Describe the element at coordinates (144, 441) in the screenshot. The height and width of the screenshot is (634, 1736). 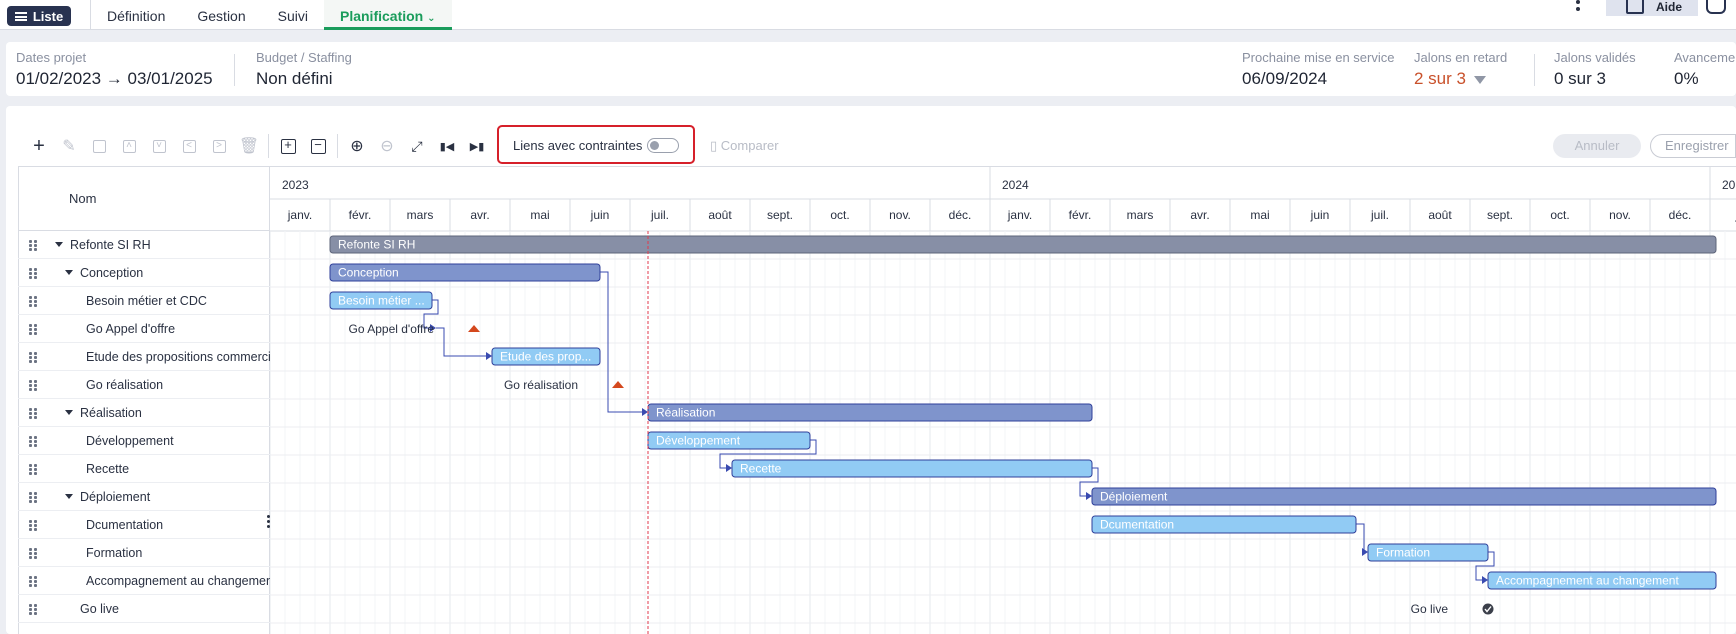
I see `task-row: Développement` at that location.